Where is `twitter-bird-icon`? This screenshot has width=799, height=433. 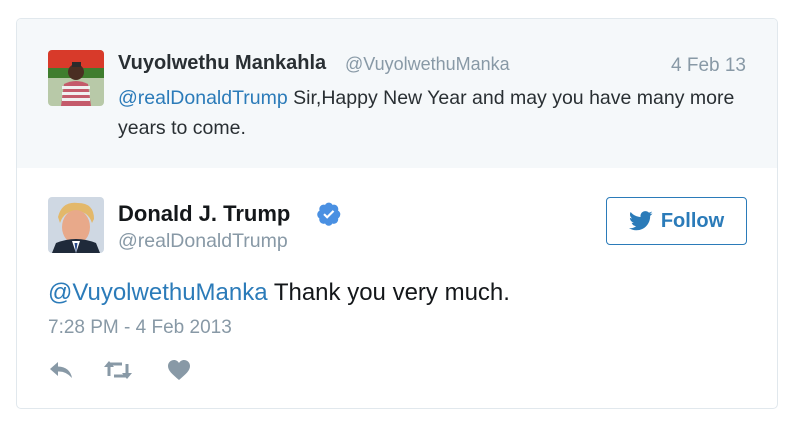
twitter-bird-icon is located at coordinates (640, 221).